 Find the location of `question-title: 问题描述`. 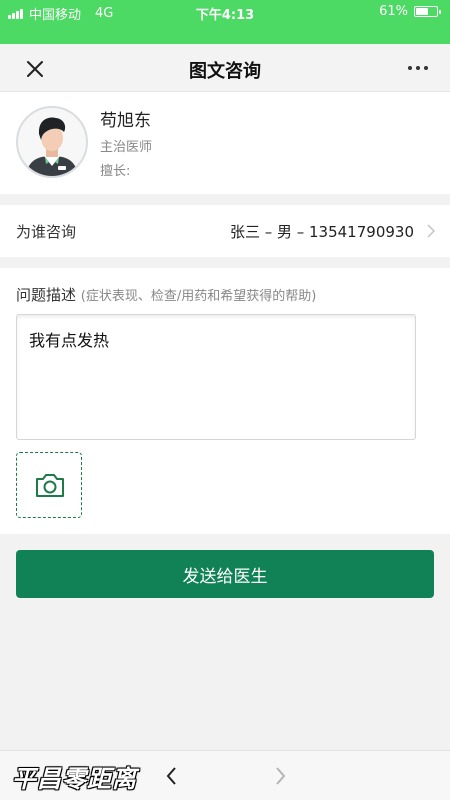

question-title: 问题描述 is located at coordinates (46, 295).